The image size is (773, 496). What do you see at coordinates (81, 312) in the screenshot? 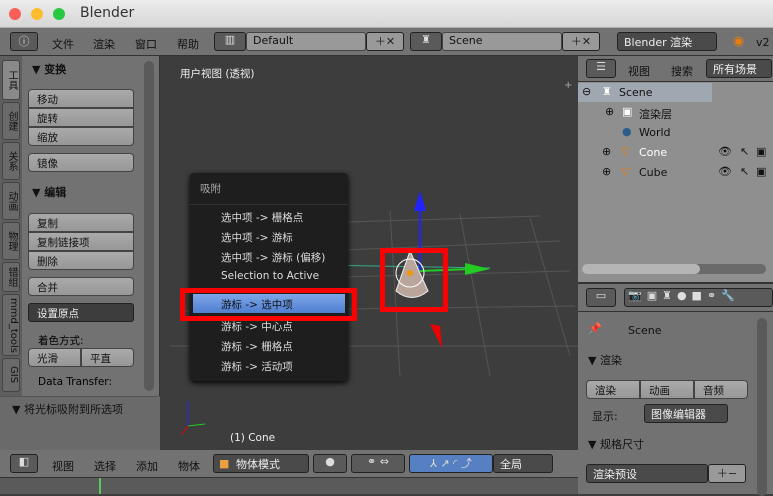
I see `set-origin-select: 设置原点` at bounding box center [81, 312].